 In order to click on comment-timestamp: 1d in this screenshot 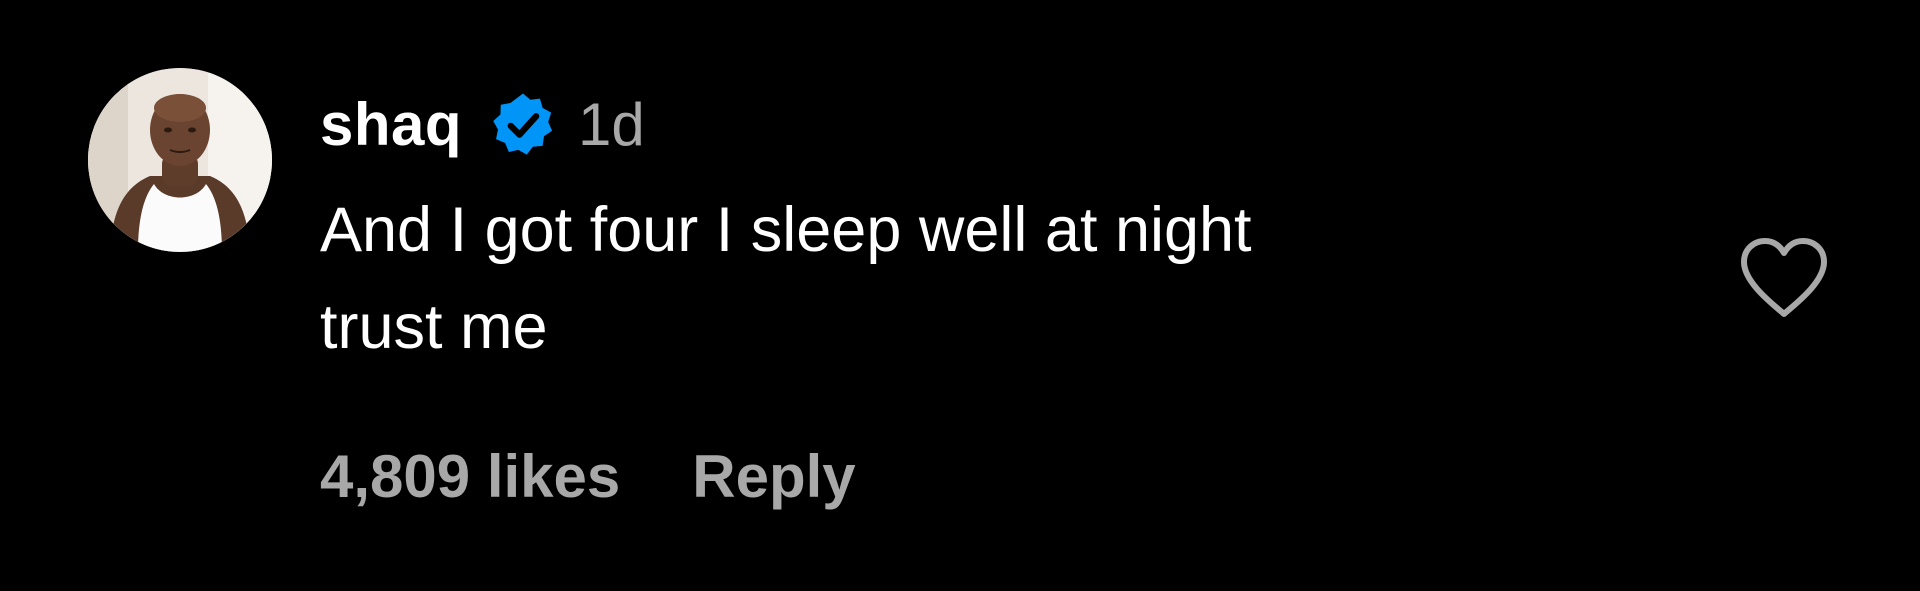, I will do `click(611, 124)`.